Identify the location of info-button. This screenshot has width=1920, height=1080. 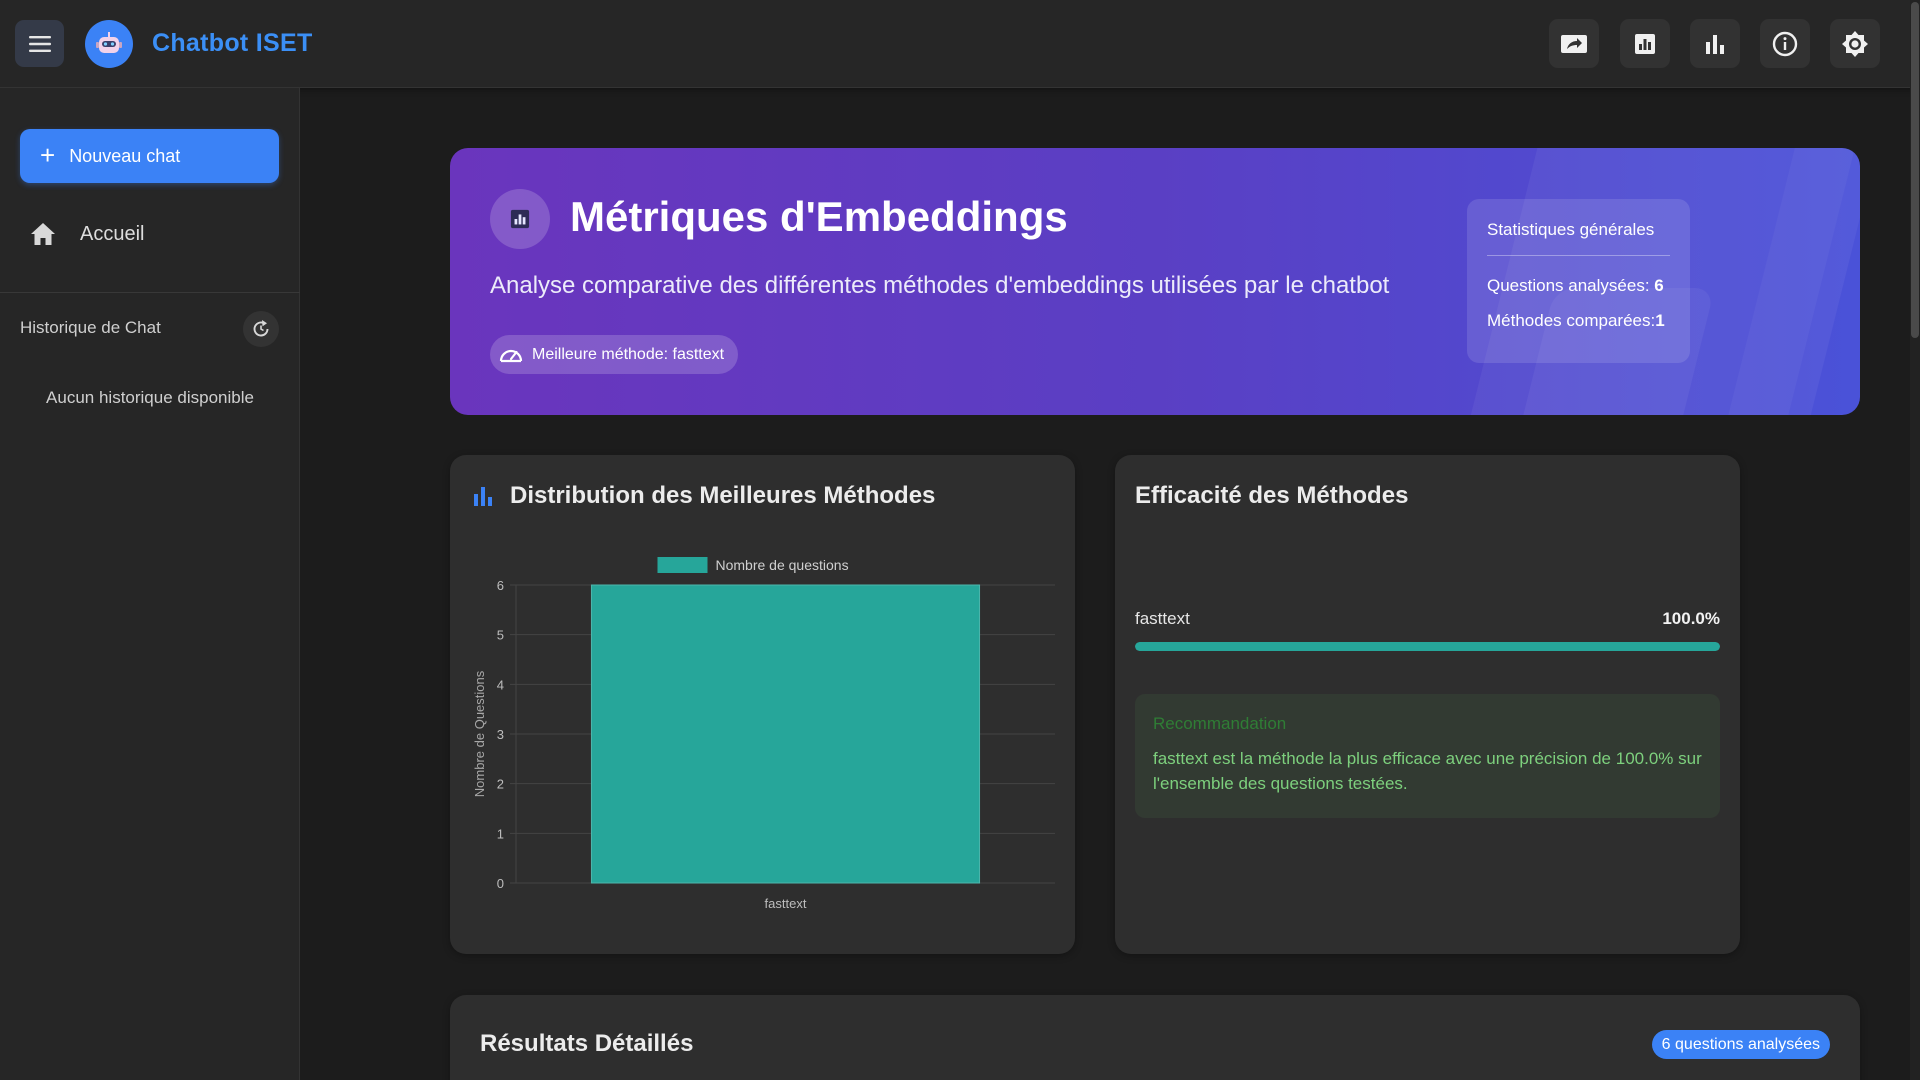
(1785, 43).